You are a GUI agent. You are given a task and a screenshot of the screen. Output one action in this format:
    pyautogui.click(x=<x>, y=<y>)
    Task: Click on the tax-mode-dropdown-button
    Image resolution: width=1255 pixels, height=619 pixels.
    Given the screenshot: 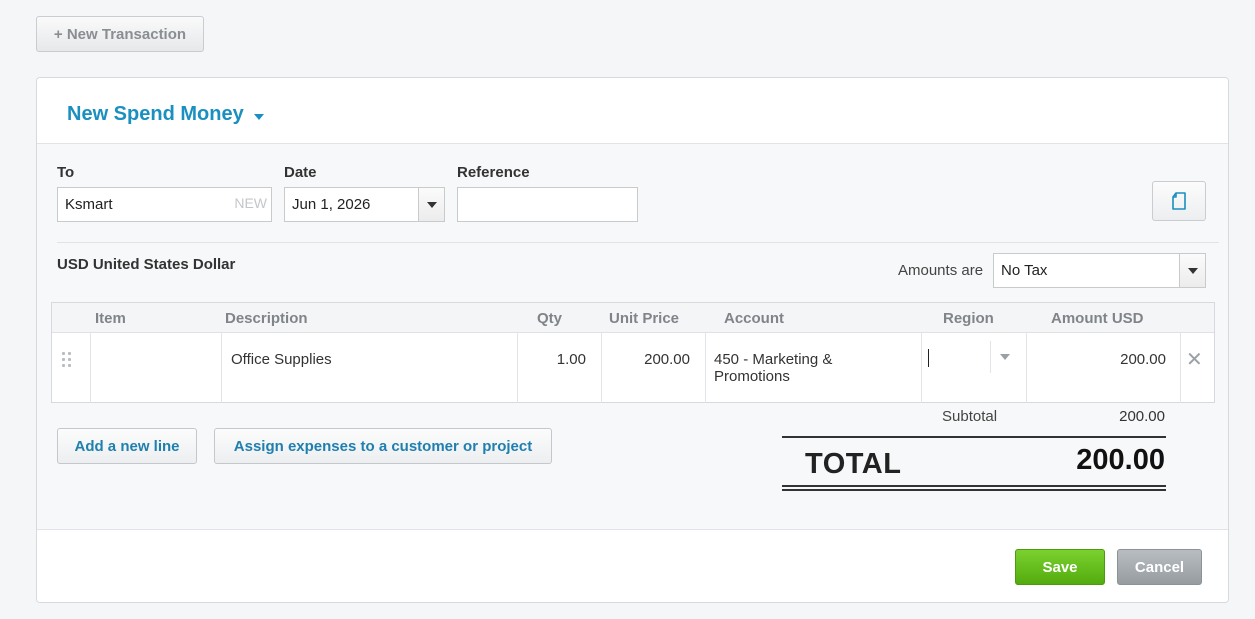 What is the action you would take?
    pyautogui.click(x=1192, y=270)
    